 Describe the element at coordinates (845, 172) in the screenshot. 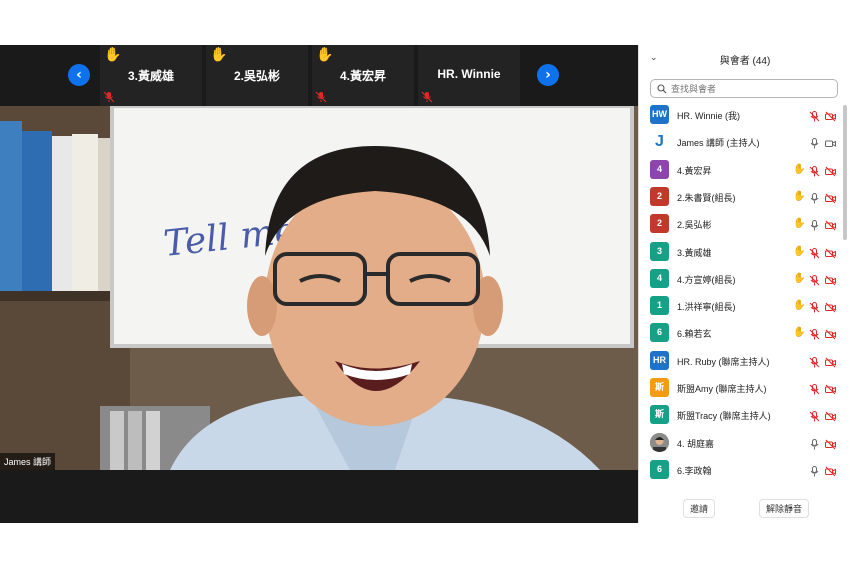

I see `scrollbar` at that location.